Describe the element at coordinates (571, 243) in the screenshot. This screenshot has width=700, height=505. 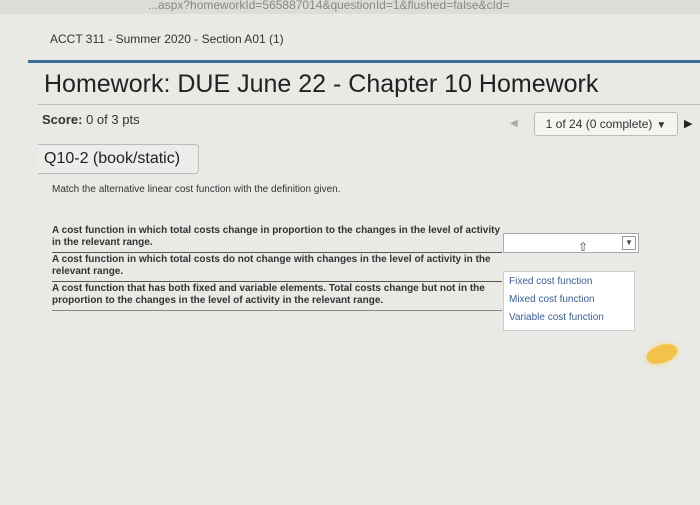
I see `answer-dropdown: ▼` at that location.